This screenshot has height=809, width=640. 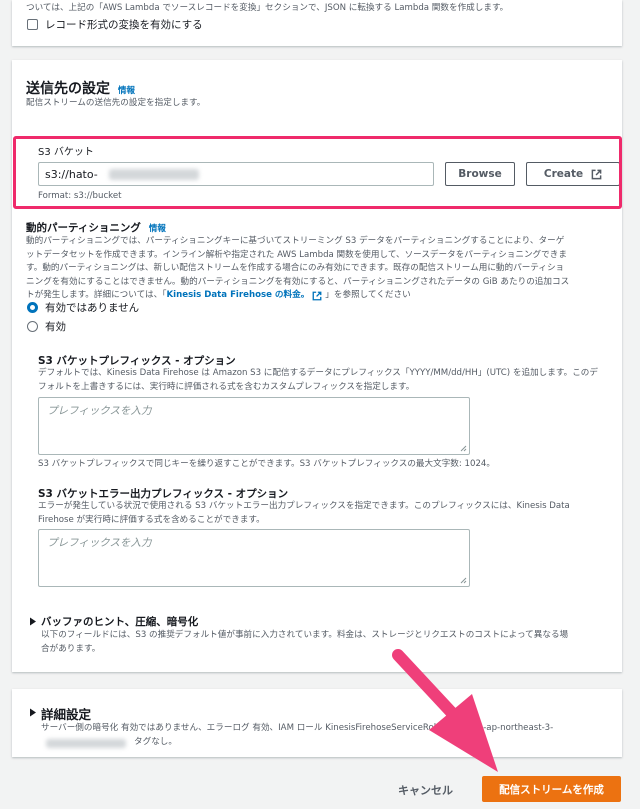 I want to click on annotation-arrow-icon, so click(x=445, y=710).